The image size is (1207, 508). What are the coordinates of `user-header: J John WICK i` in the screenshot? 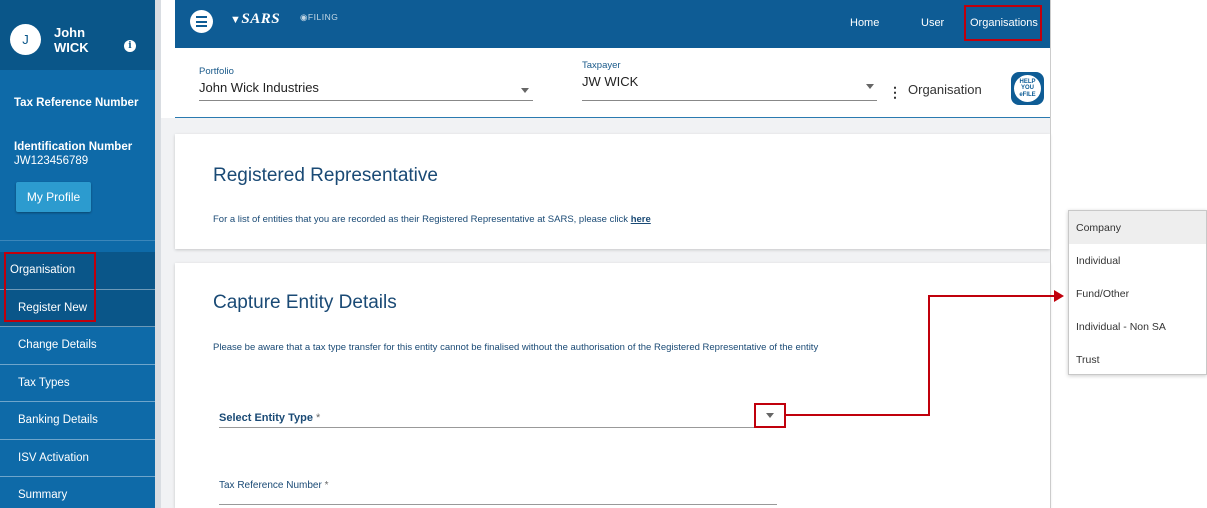 It's located at (77, 35).